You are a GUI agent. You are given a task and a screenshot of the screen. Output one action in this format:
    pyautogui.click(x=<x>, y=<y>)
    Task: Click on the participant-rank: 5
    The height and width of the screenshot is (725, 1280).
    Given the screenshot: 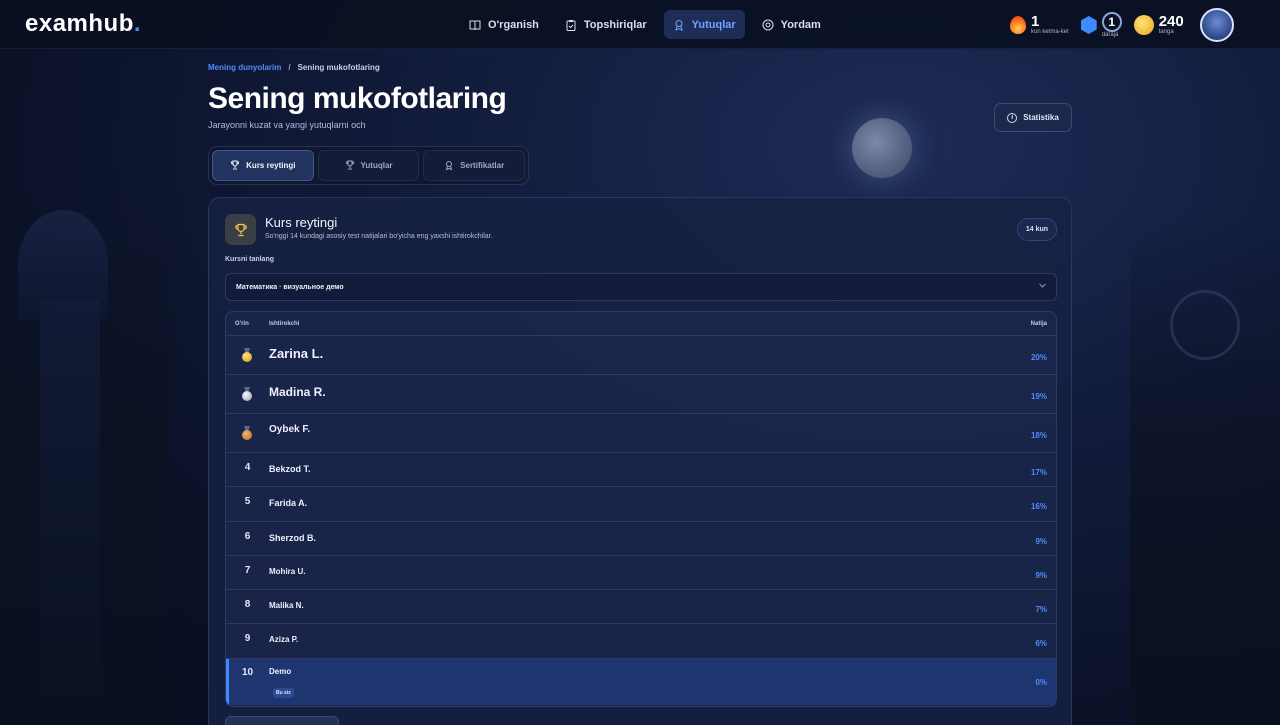 What is the action you would take?
    pyautogui.click(x=247, y=502)
    